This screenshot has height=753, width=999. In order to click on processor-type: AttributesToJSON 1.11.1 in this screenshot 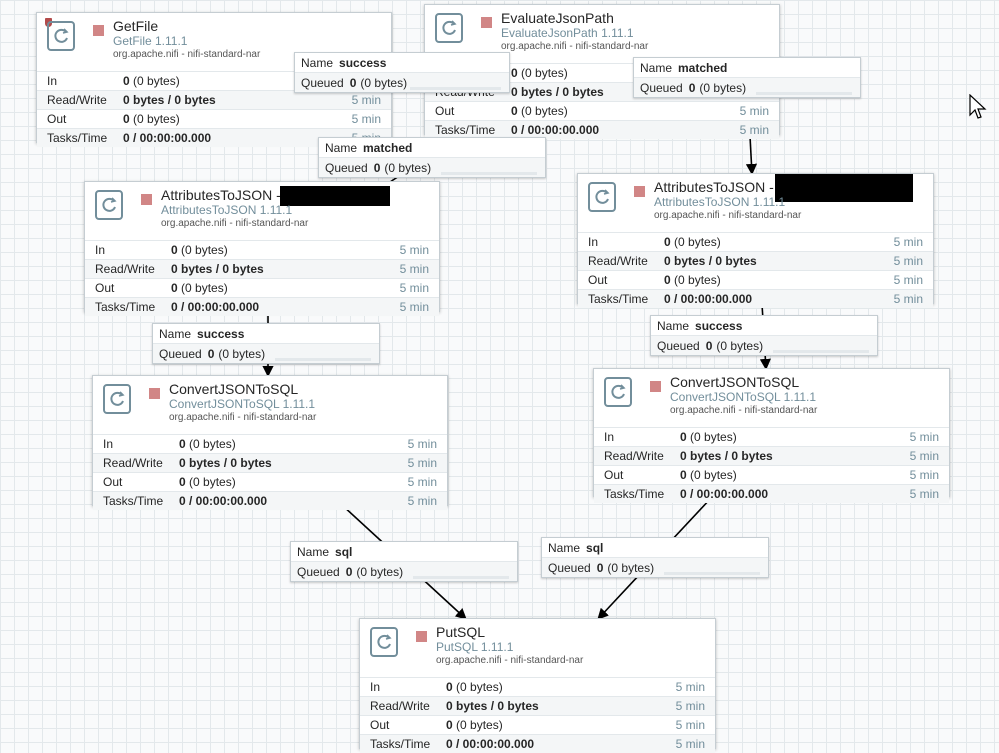, I will do `click(720, 202)`.